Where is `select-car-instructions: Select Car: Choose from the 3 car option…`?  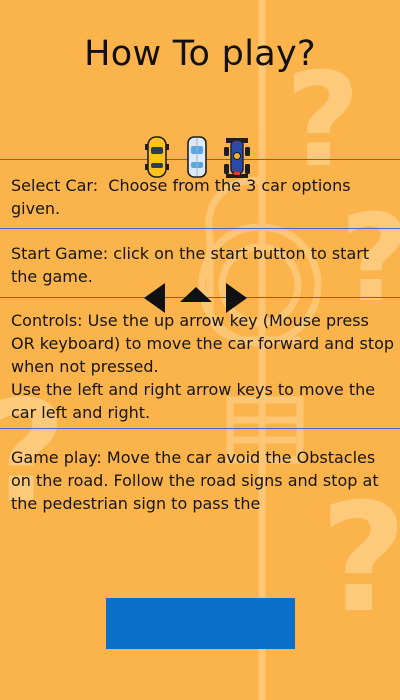 select-car-instructions: Select Car: Choose from the 3 car option… is located at coordinates (183, 197).